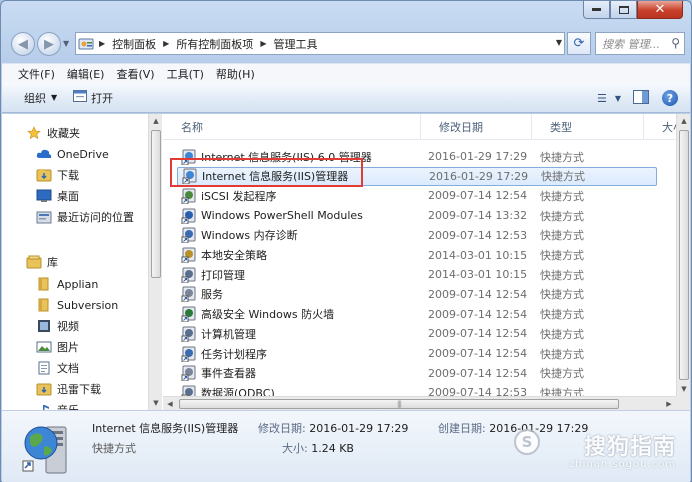  What do you see at coordinates (114, 448) in the screenshot?
I see `details-file-kind: 快捷方式` at bounding box center [114, 448].